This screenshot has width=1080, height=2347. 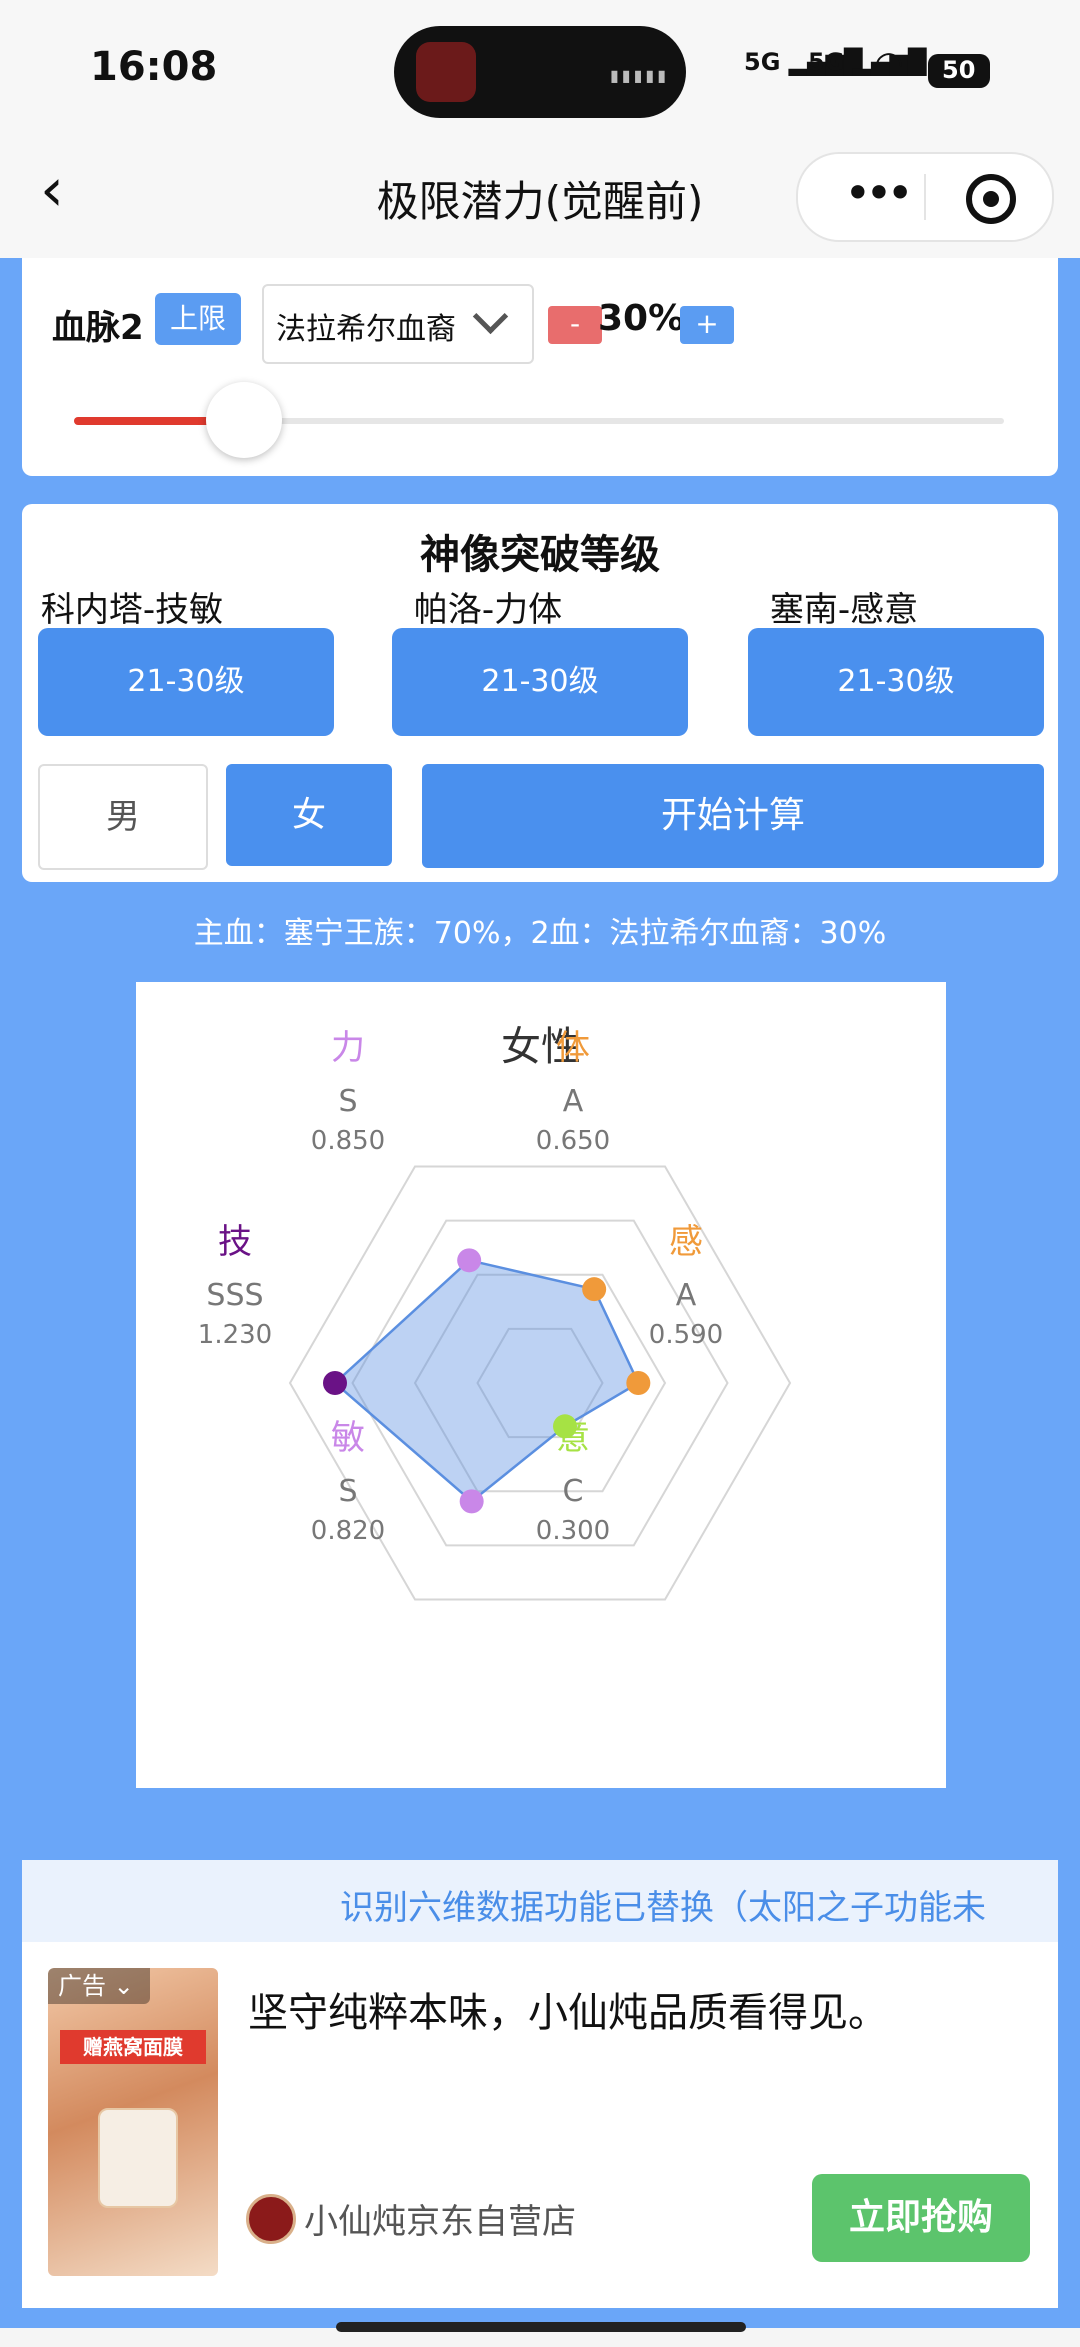 What do you see at coordinates (488, 610) in the screenshot?
I see `statue-name: 帕洛-力体` at bounding box center [488, 610].